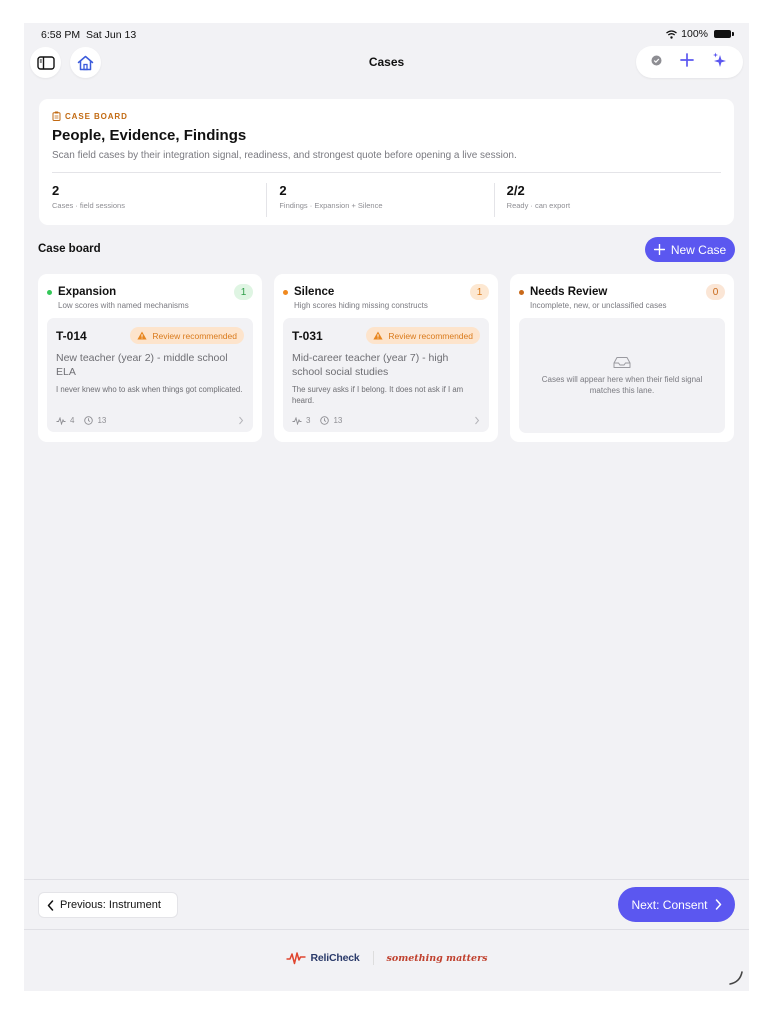 The image size is (762, 1024). What do you see at coordinates (437, 958) in the screenshot?
I see `brand-tagline: something matters` at bounding box center [437, 958].